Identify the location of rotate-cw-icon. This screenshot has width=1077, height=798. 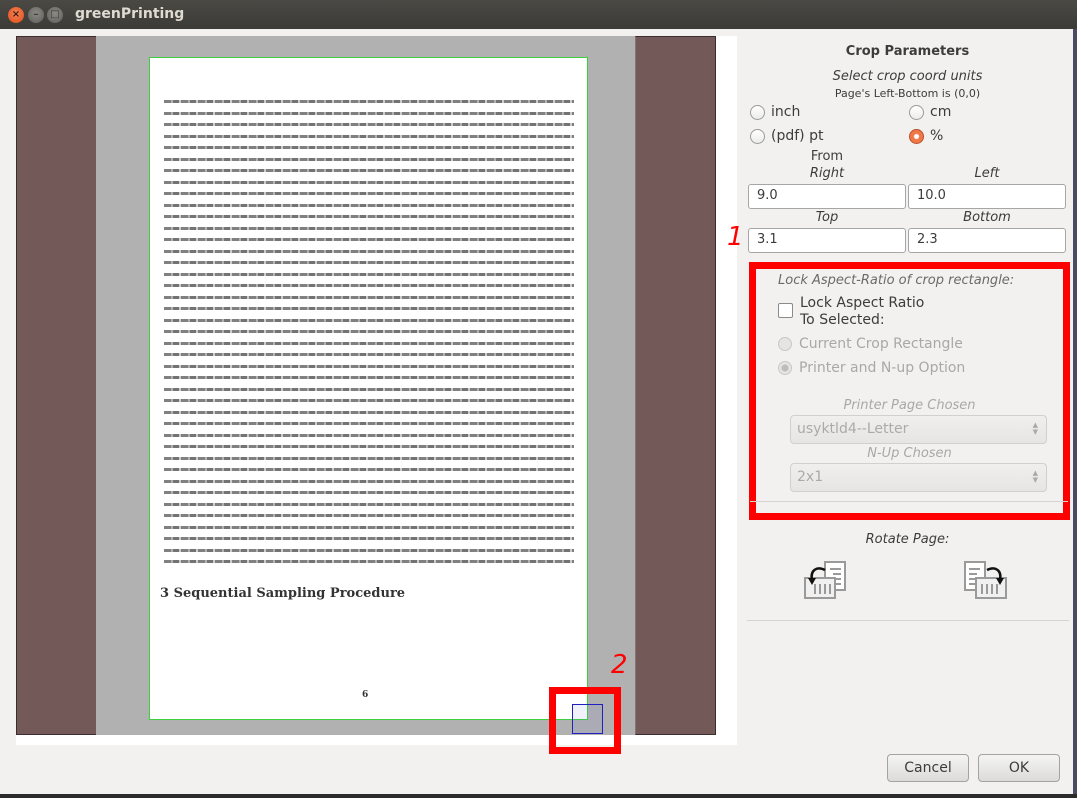
(985, 580).